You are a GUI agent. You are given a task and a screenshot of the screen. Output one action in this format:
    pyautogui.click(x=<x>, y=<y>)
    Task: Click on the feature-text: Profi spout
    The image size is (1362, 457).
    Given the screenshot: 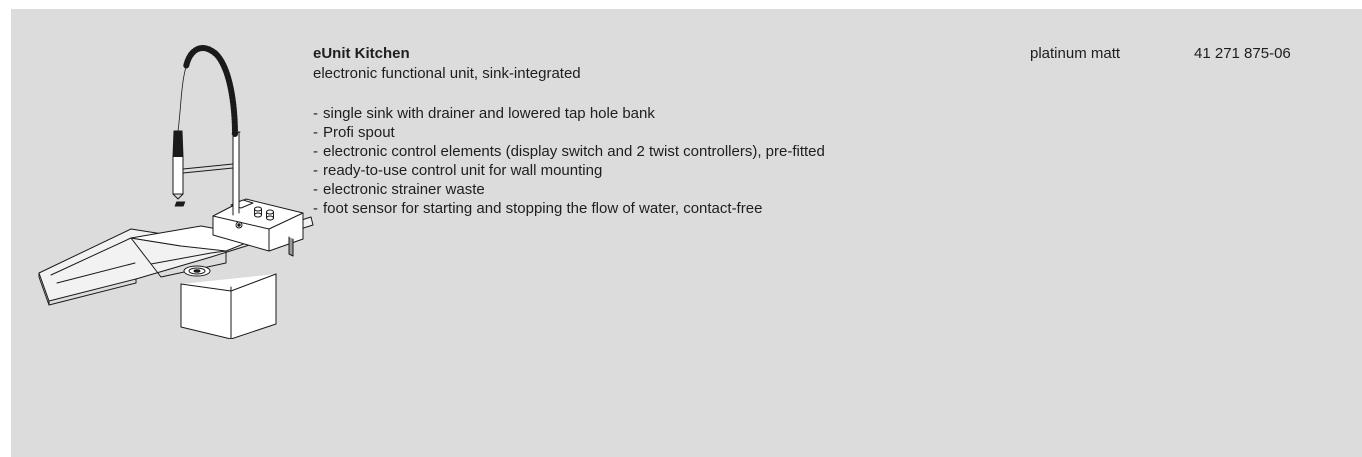 What is the action you would take?
    pyautogui.click(x=359, y=132)
    